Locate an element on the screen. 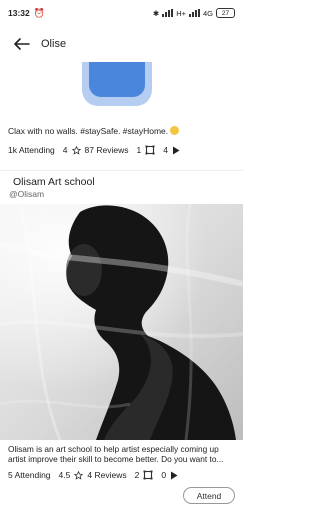  network-type: H+ is located at coordinates (181, 13).